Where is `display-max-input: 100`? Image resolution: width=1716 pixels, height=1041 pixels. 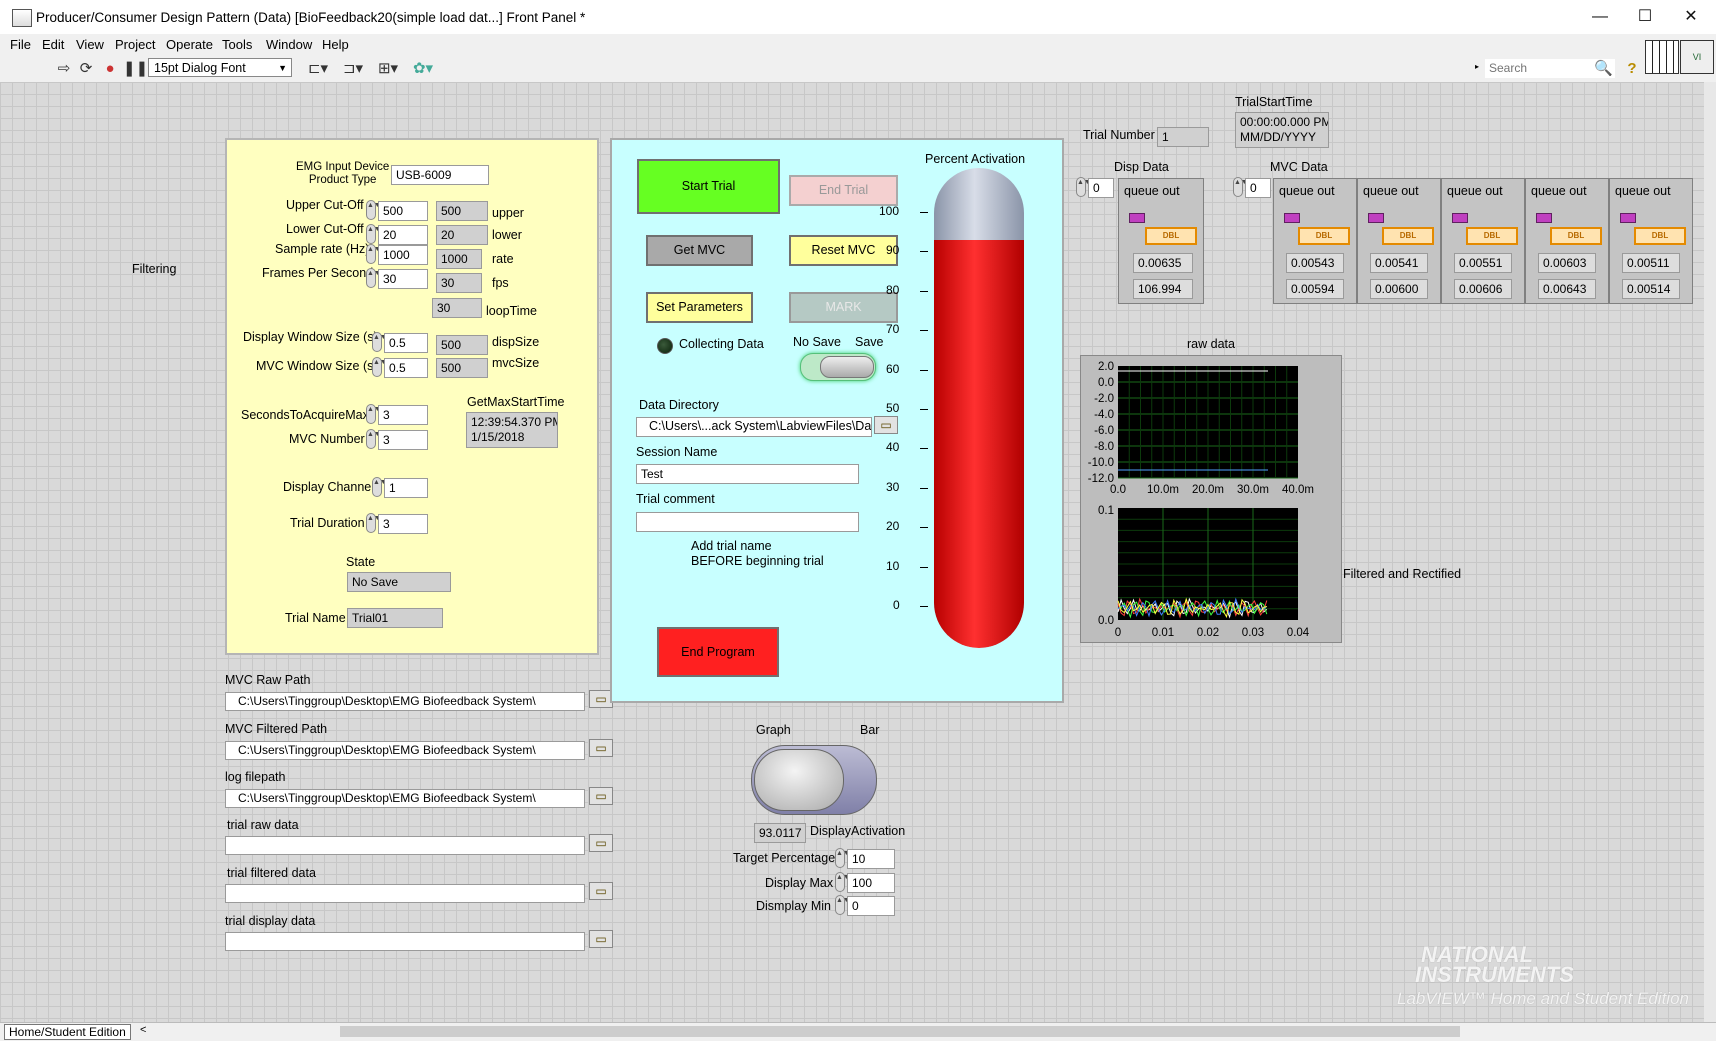
display-max-input: 100 is located at coordinates (871, 883).